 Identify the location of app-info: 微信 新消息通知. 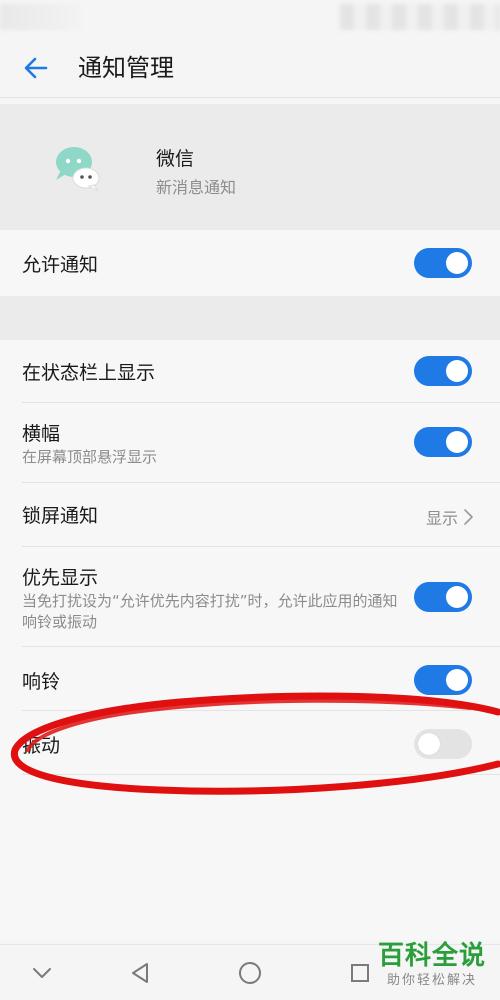
(250, 167).